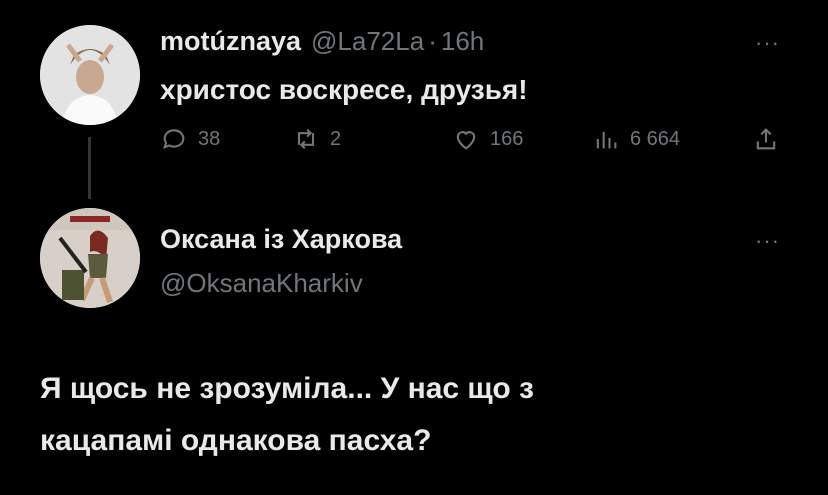 The height and width of the screenshot is (495, 828). I want to click on avatar-motuznaya, so click(90, 75).